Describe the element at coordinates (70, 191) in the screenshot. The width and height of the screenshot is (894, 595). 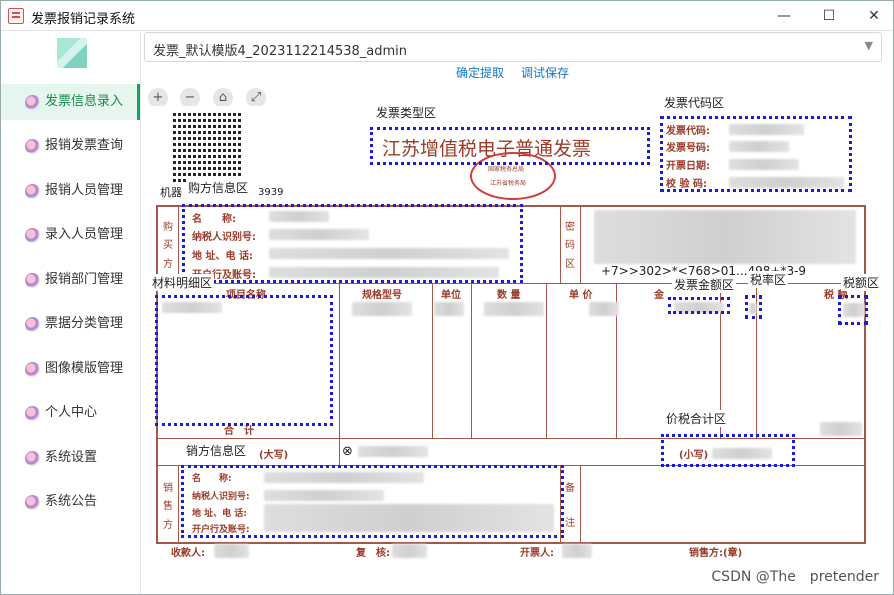
I see `sidebar-item-reimburser-mgmt: 报销人员管理` at that location.